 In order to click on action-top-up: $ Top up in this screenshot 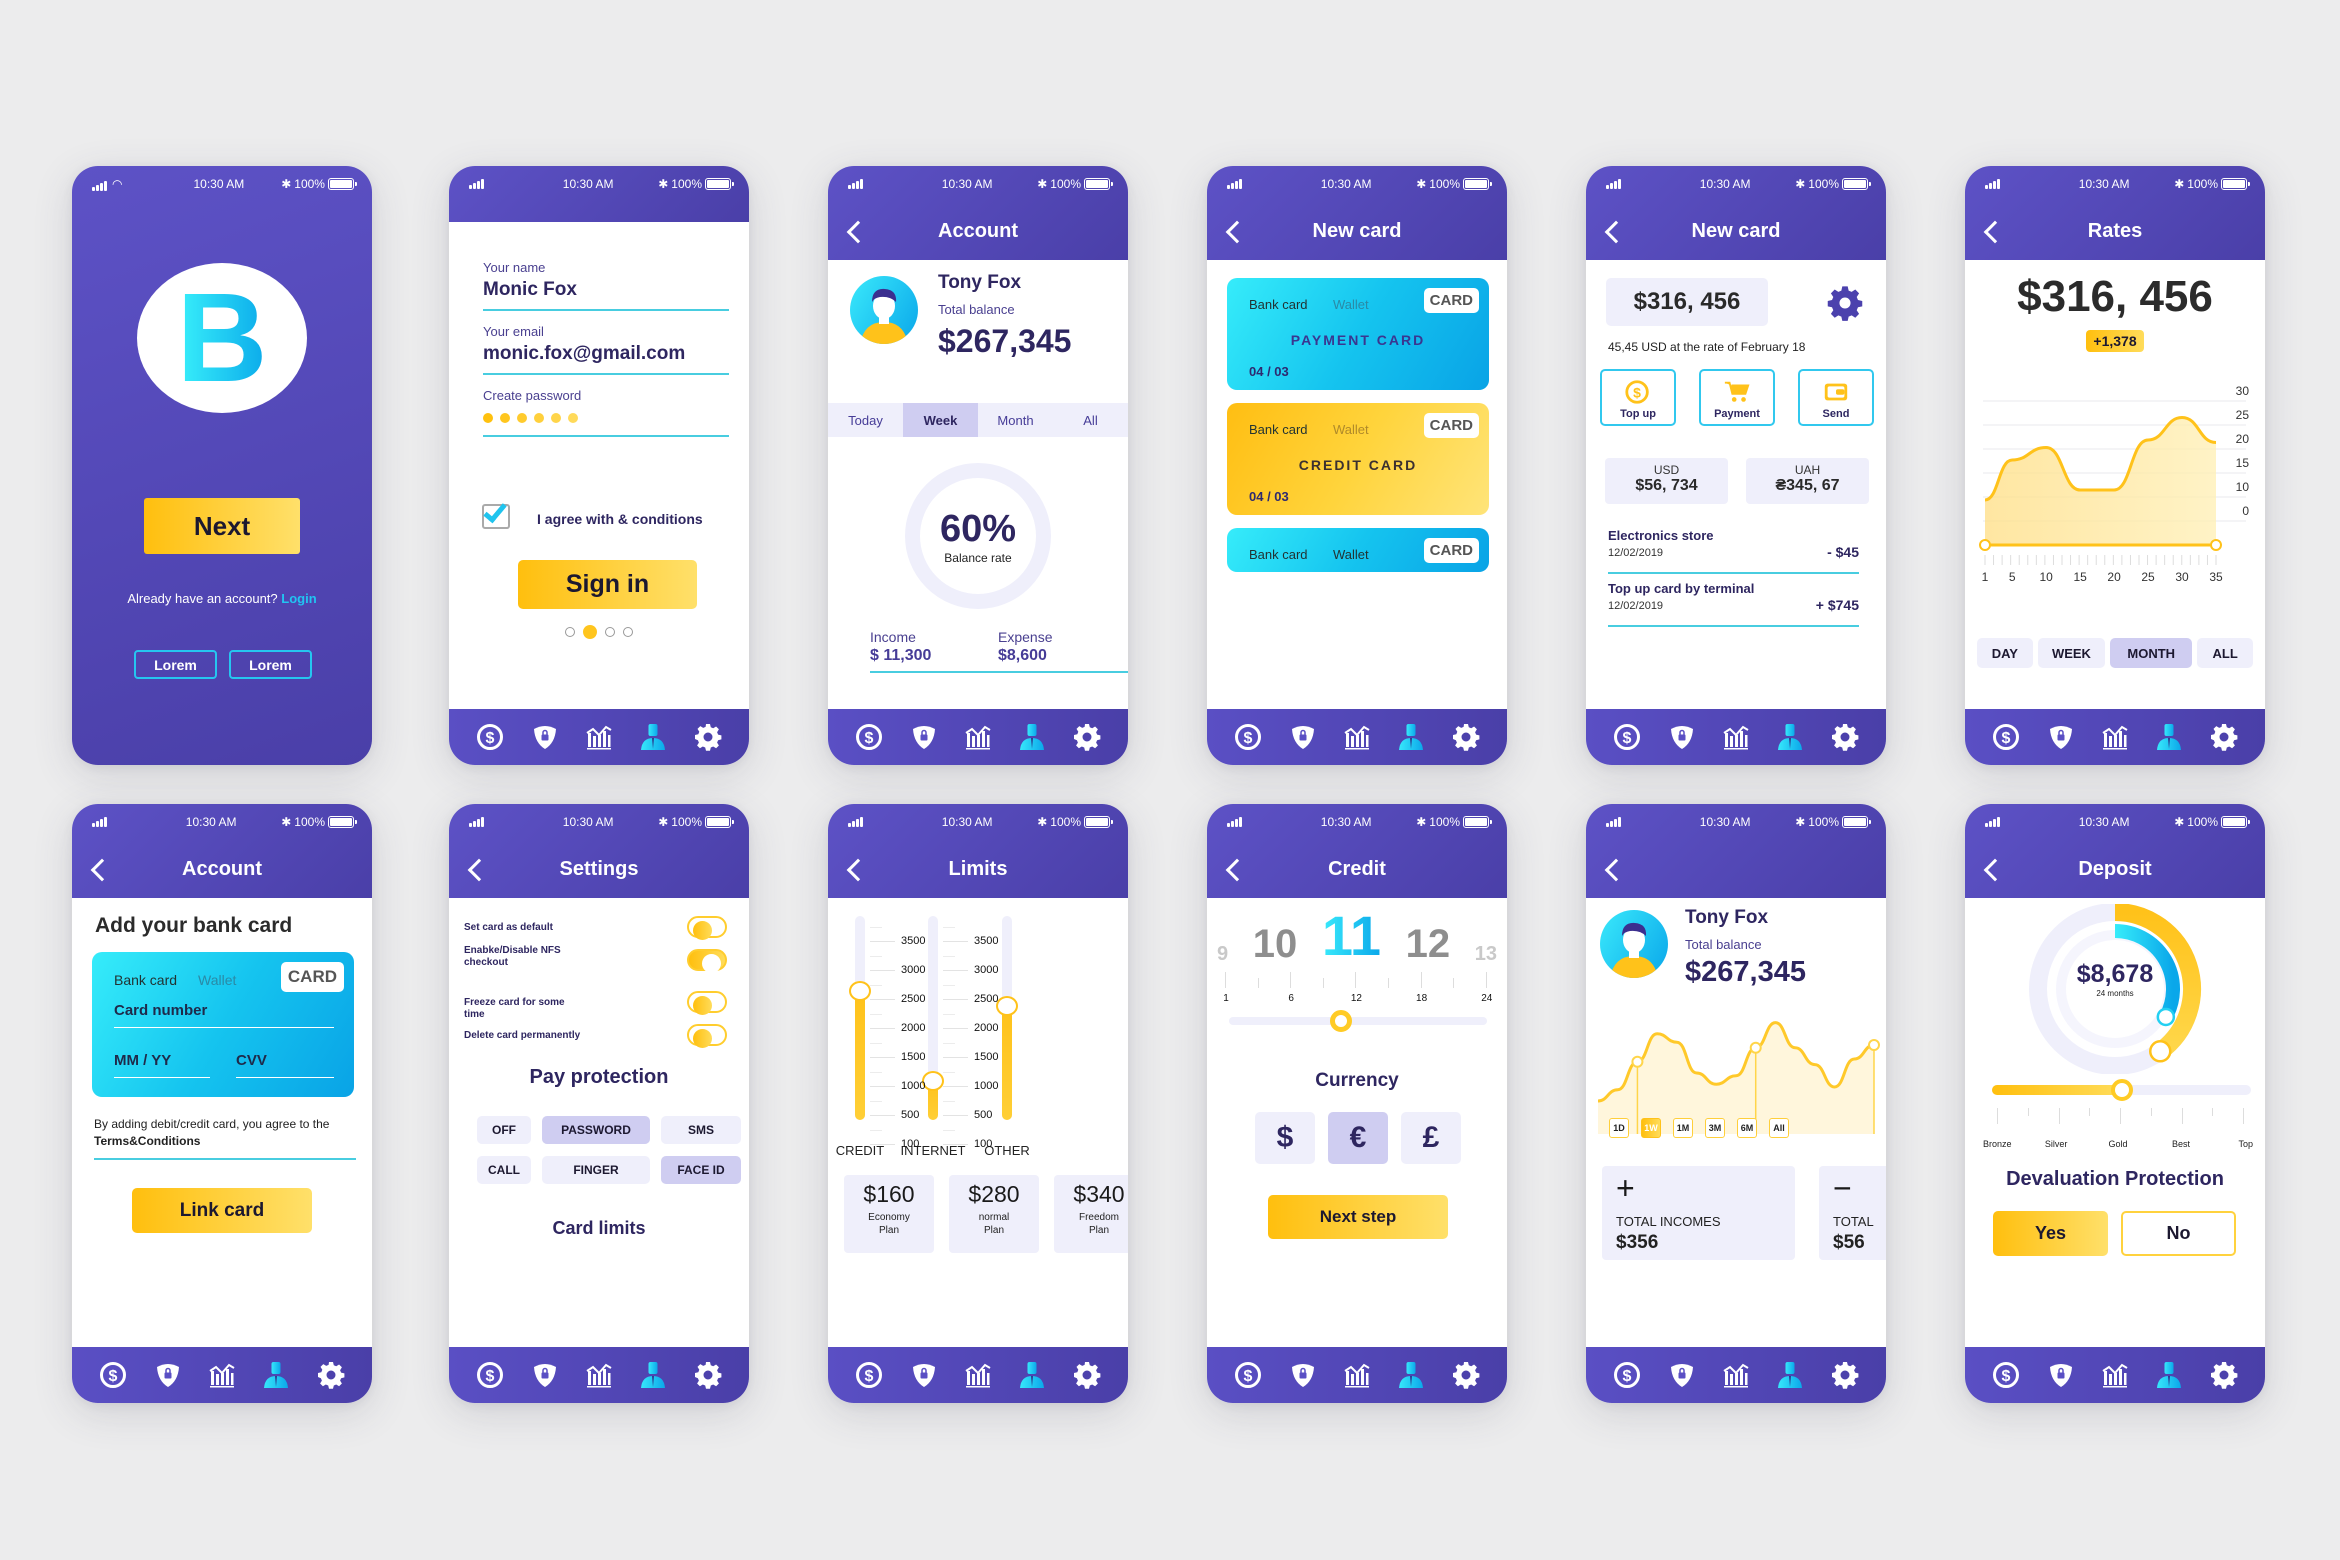, I will do `click(1638, 397)`.